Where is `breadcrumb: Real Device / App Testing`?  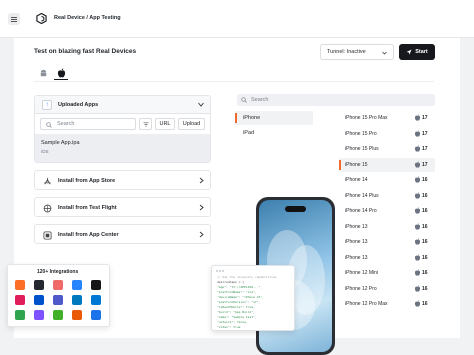
breadcrumb: Real Device / App Testing is located at coordinates (87, 18).